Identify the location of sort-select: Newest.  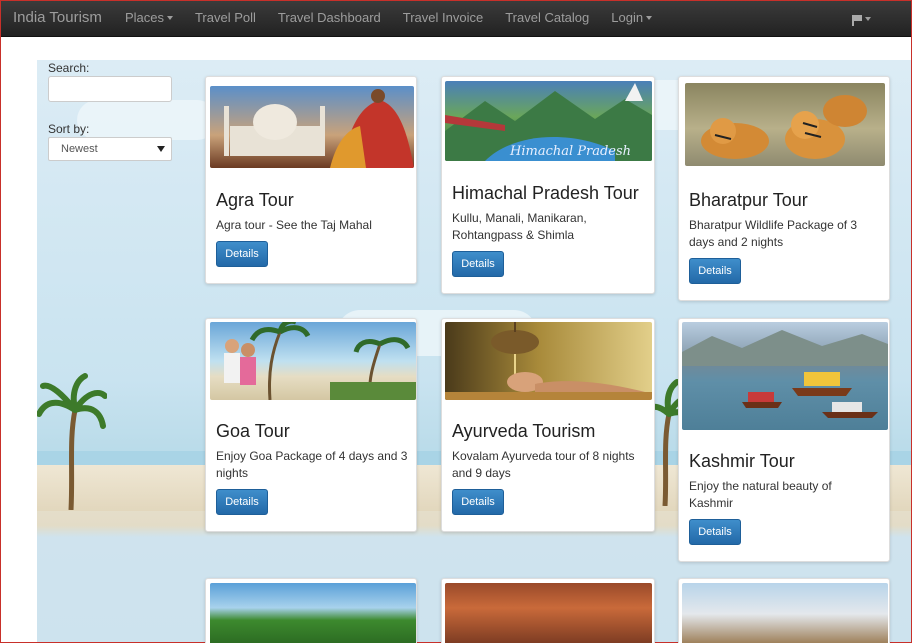
(110, 149).